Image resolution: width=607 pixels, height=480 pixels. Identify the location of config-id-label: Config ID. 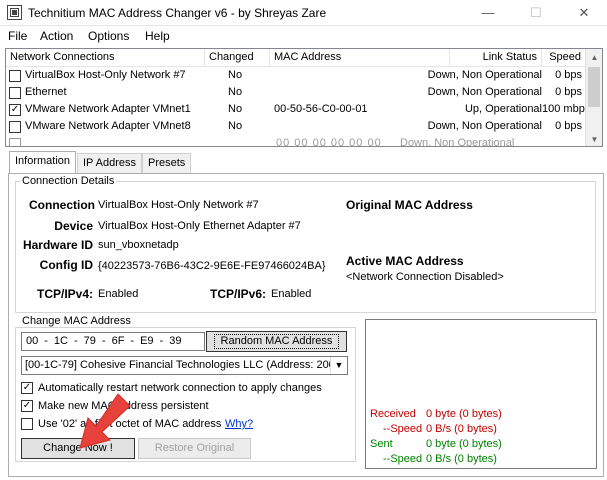
(66, 265).